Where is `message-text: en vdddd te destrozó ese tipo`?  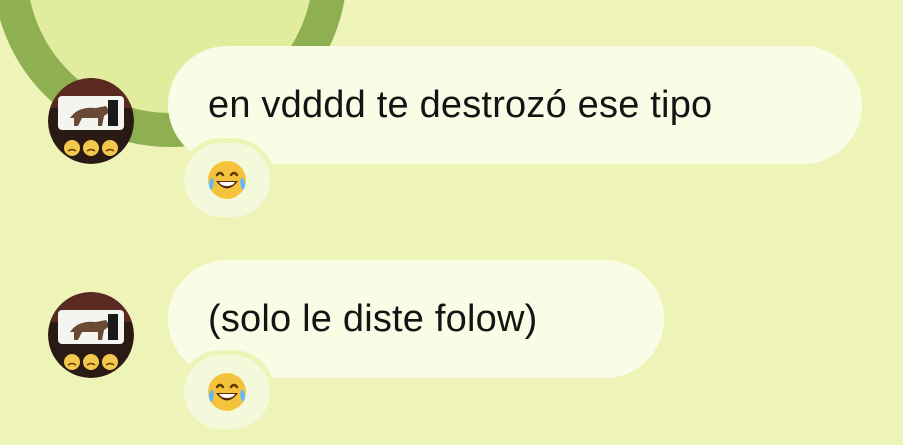
message-text: en vdddd te destrozó ese tipo is located at coordinates (460, 104).